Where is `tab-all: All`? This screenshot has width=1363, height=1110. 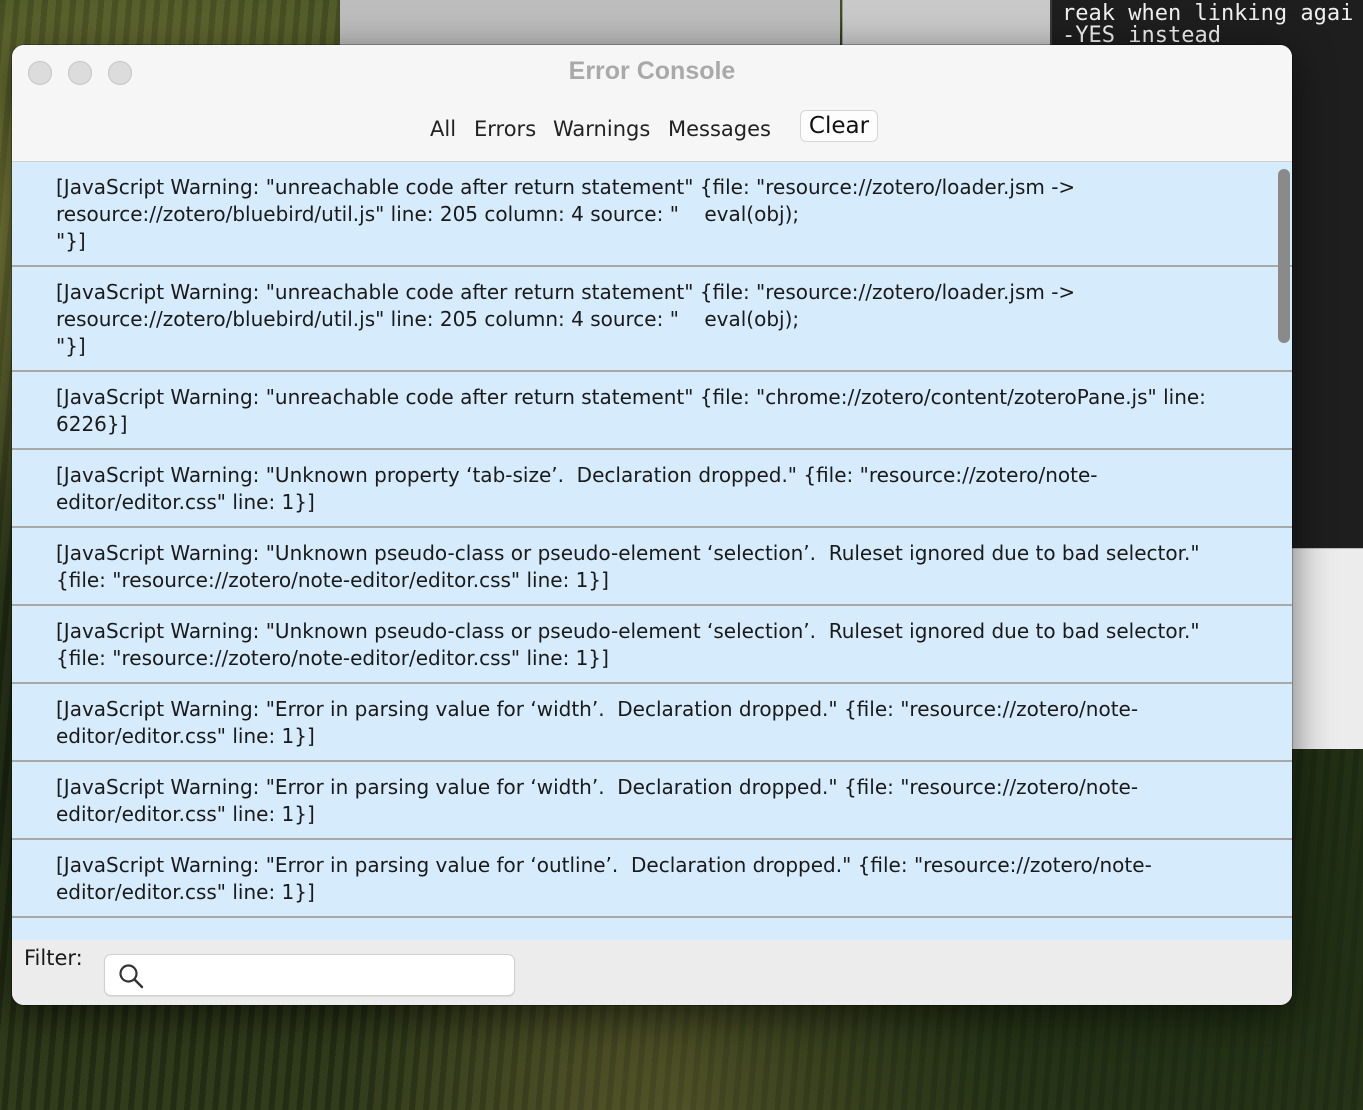
tab-all: All is located at coordinates (443, 129).